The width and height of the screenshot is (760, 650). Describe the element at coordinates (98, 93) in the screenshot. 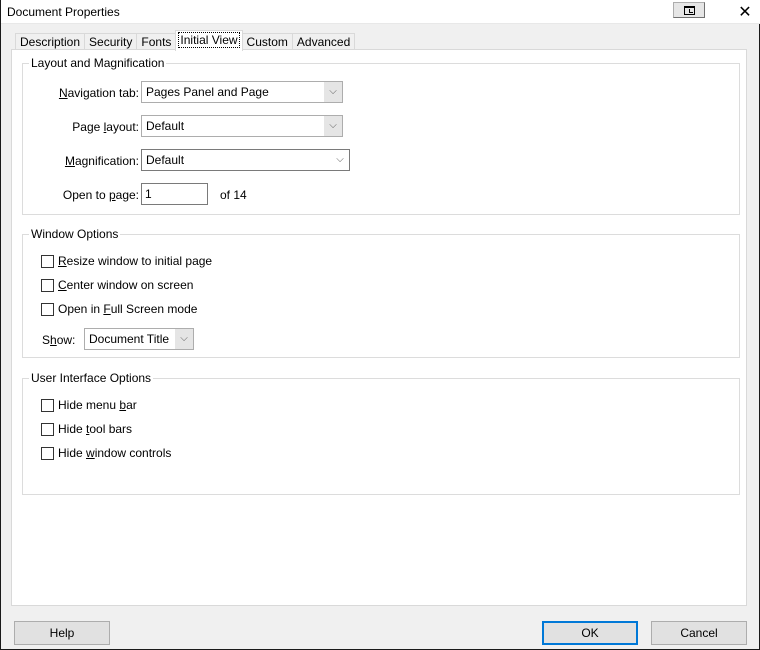

I see `navigation-tab-label: Navigation tab:` at that location.